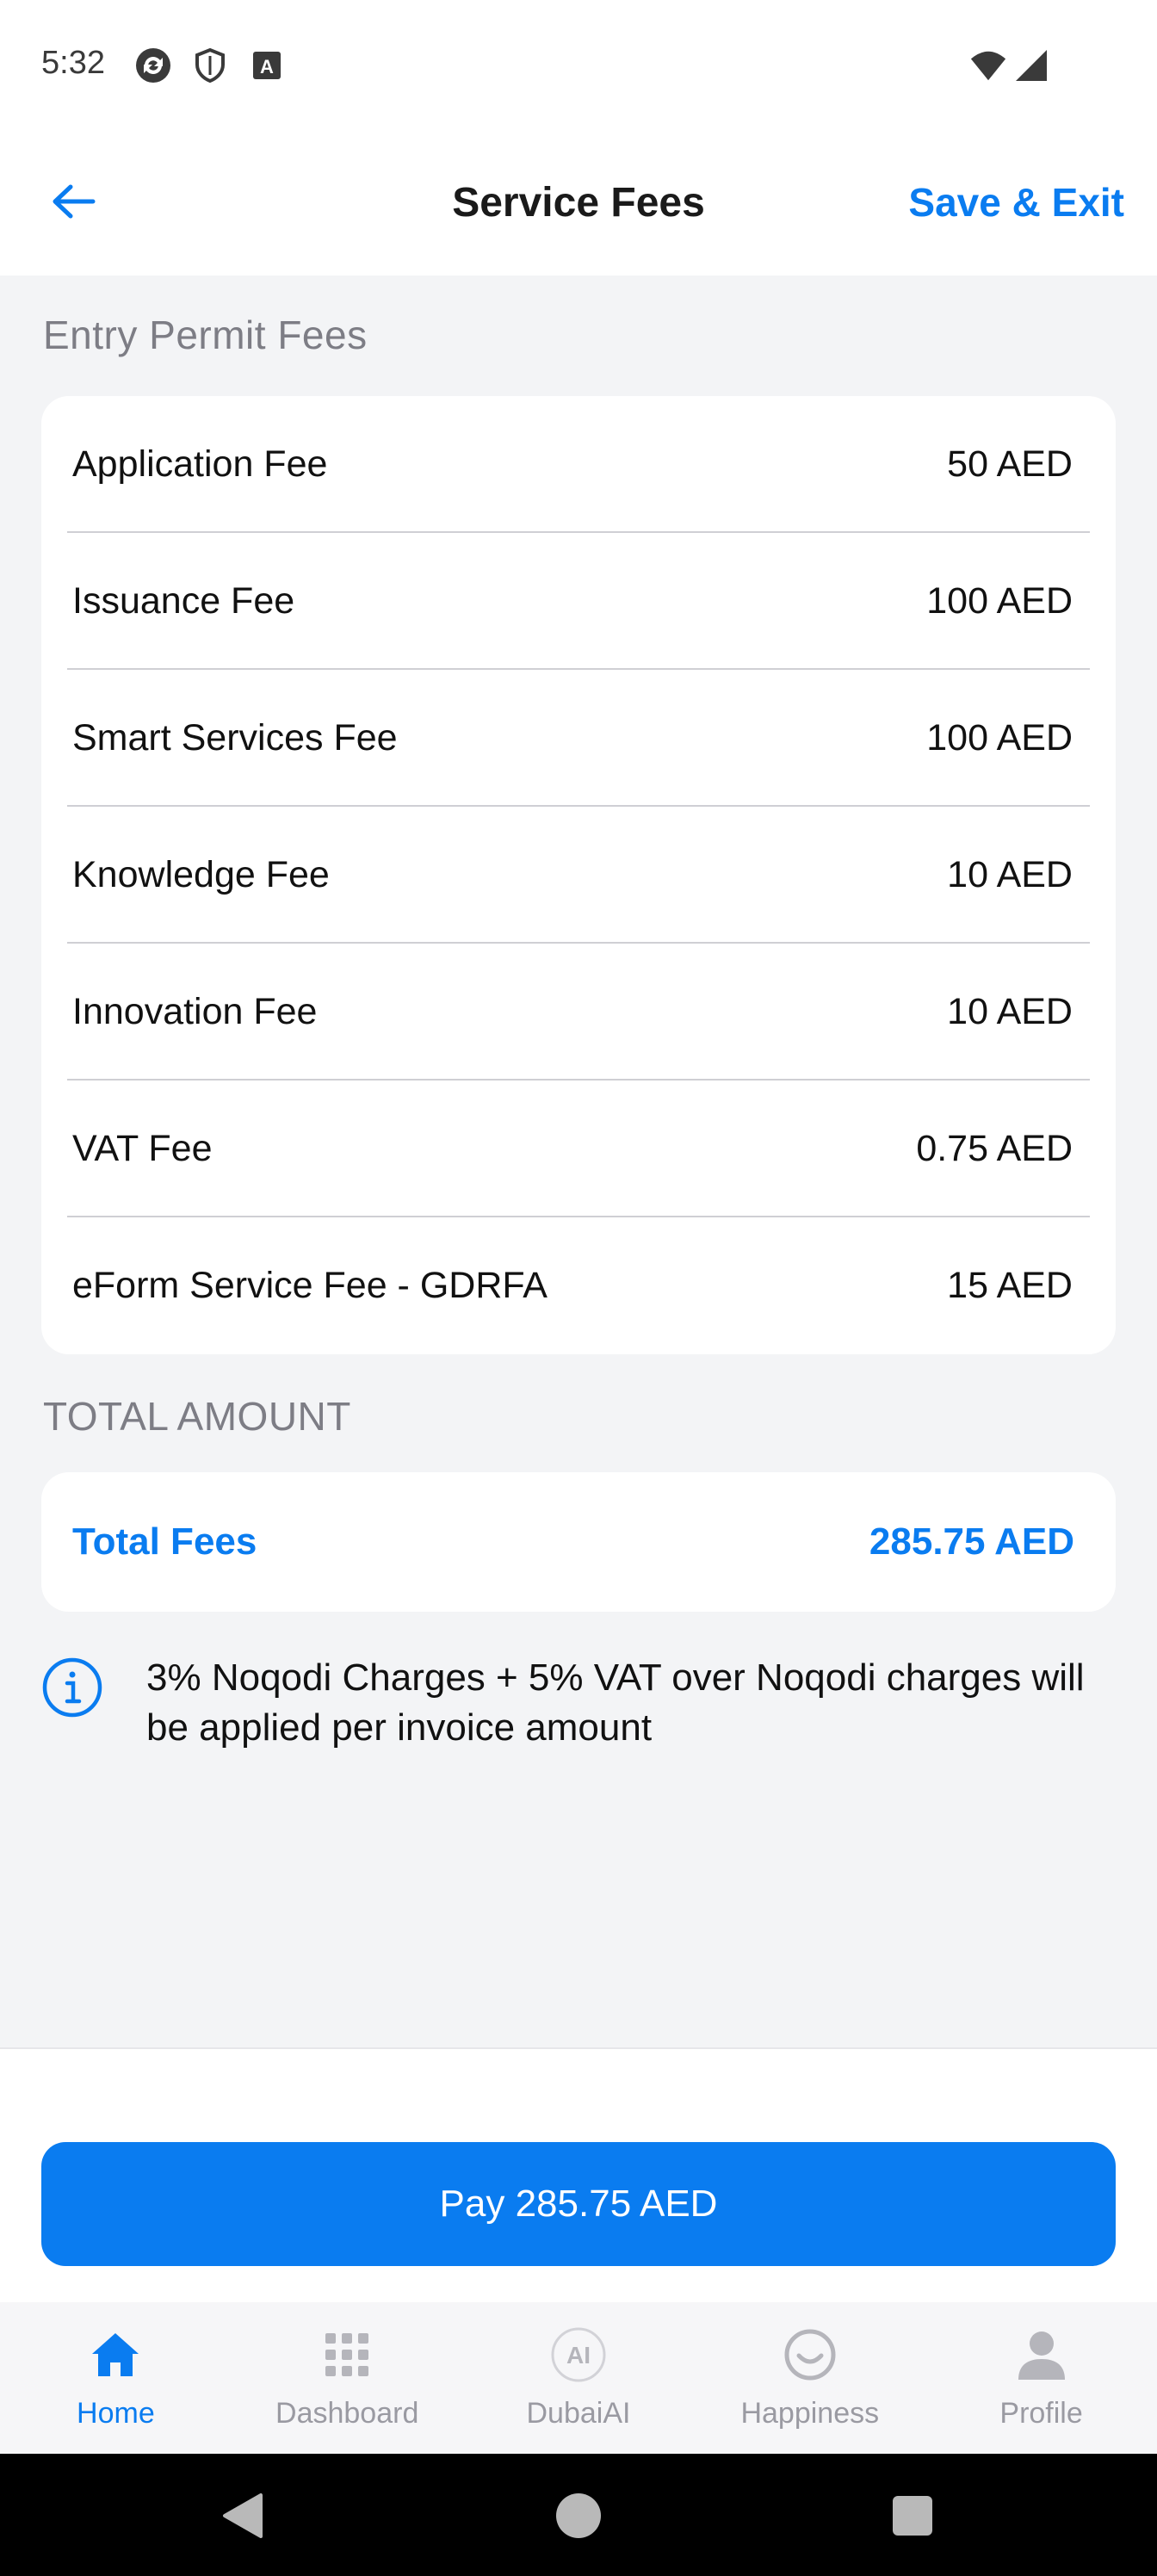 This screenshot has width=1157, height=2576. Describe the element at coordinates (579, 2413) in the screenshot. I see `nav-label: DubaiAI` at that location.